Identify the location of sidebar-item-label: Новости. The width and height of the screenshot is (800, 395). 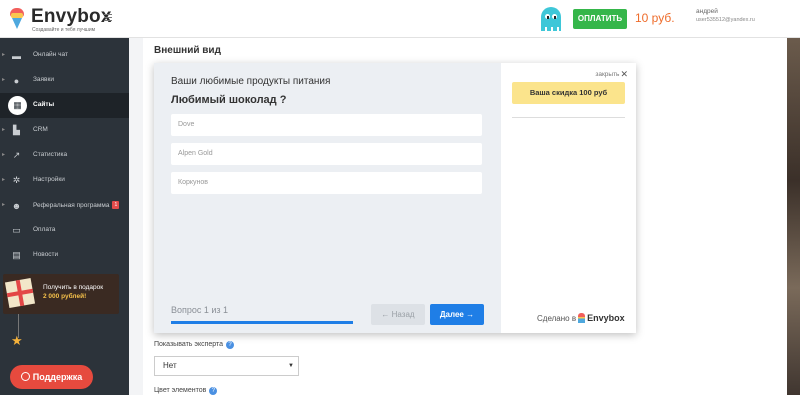
(46, 254).